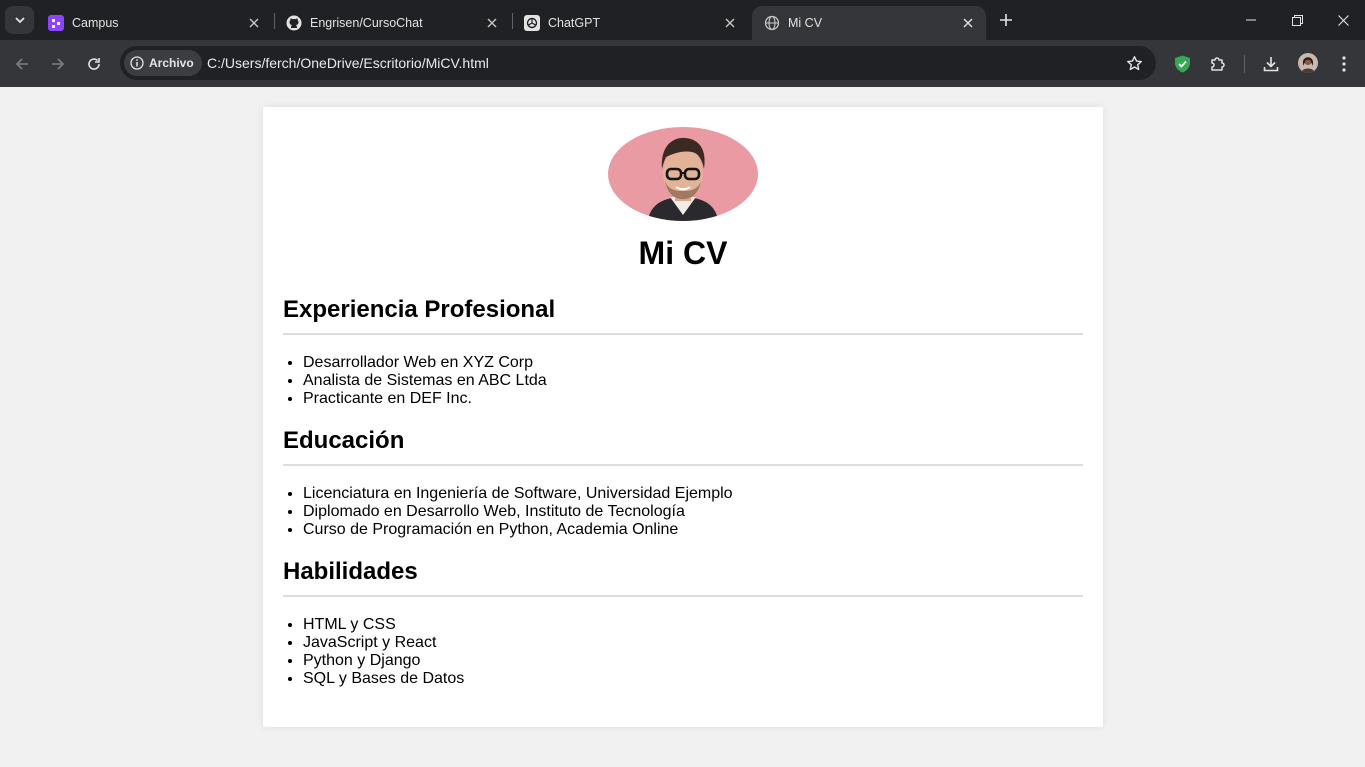 This screenshot has height=767, width=1365. Describe the element at coordinates (56, 23) in the screenshot. I see `campus-icon` at that location.